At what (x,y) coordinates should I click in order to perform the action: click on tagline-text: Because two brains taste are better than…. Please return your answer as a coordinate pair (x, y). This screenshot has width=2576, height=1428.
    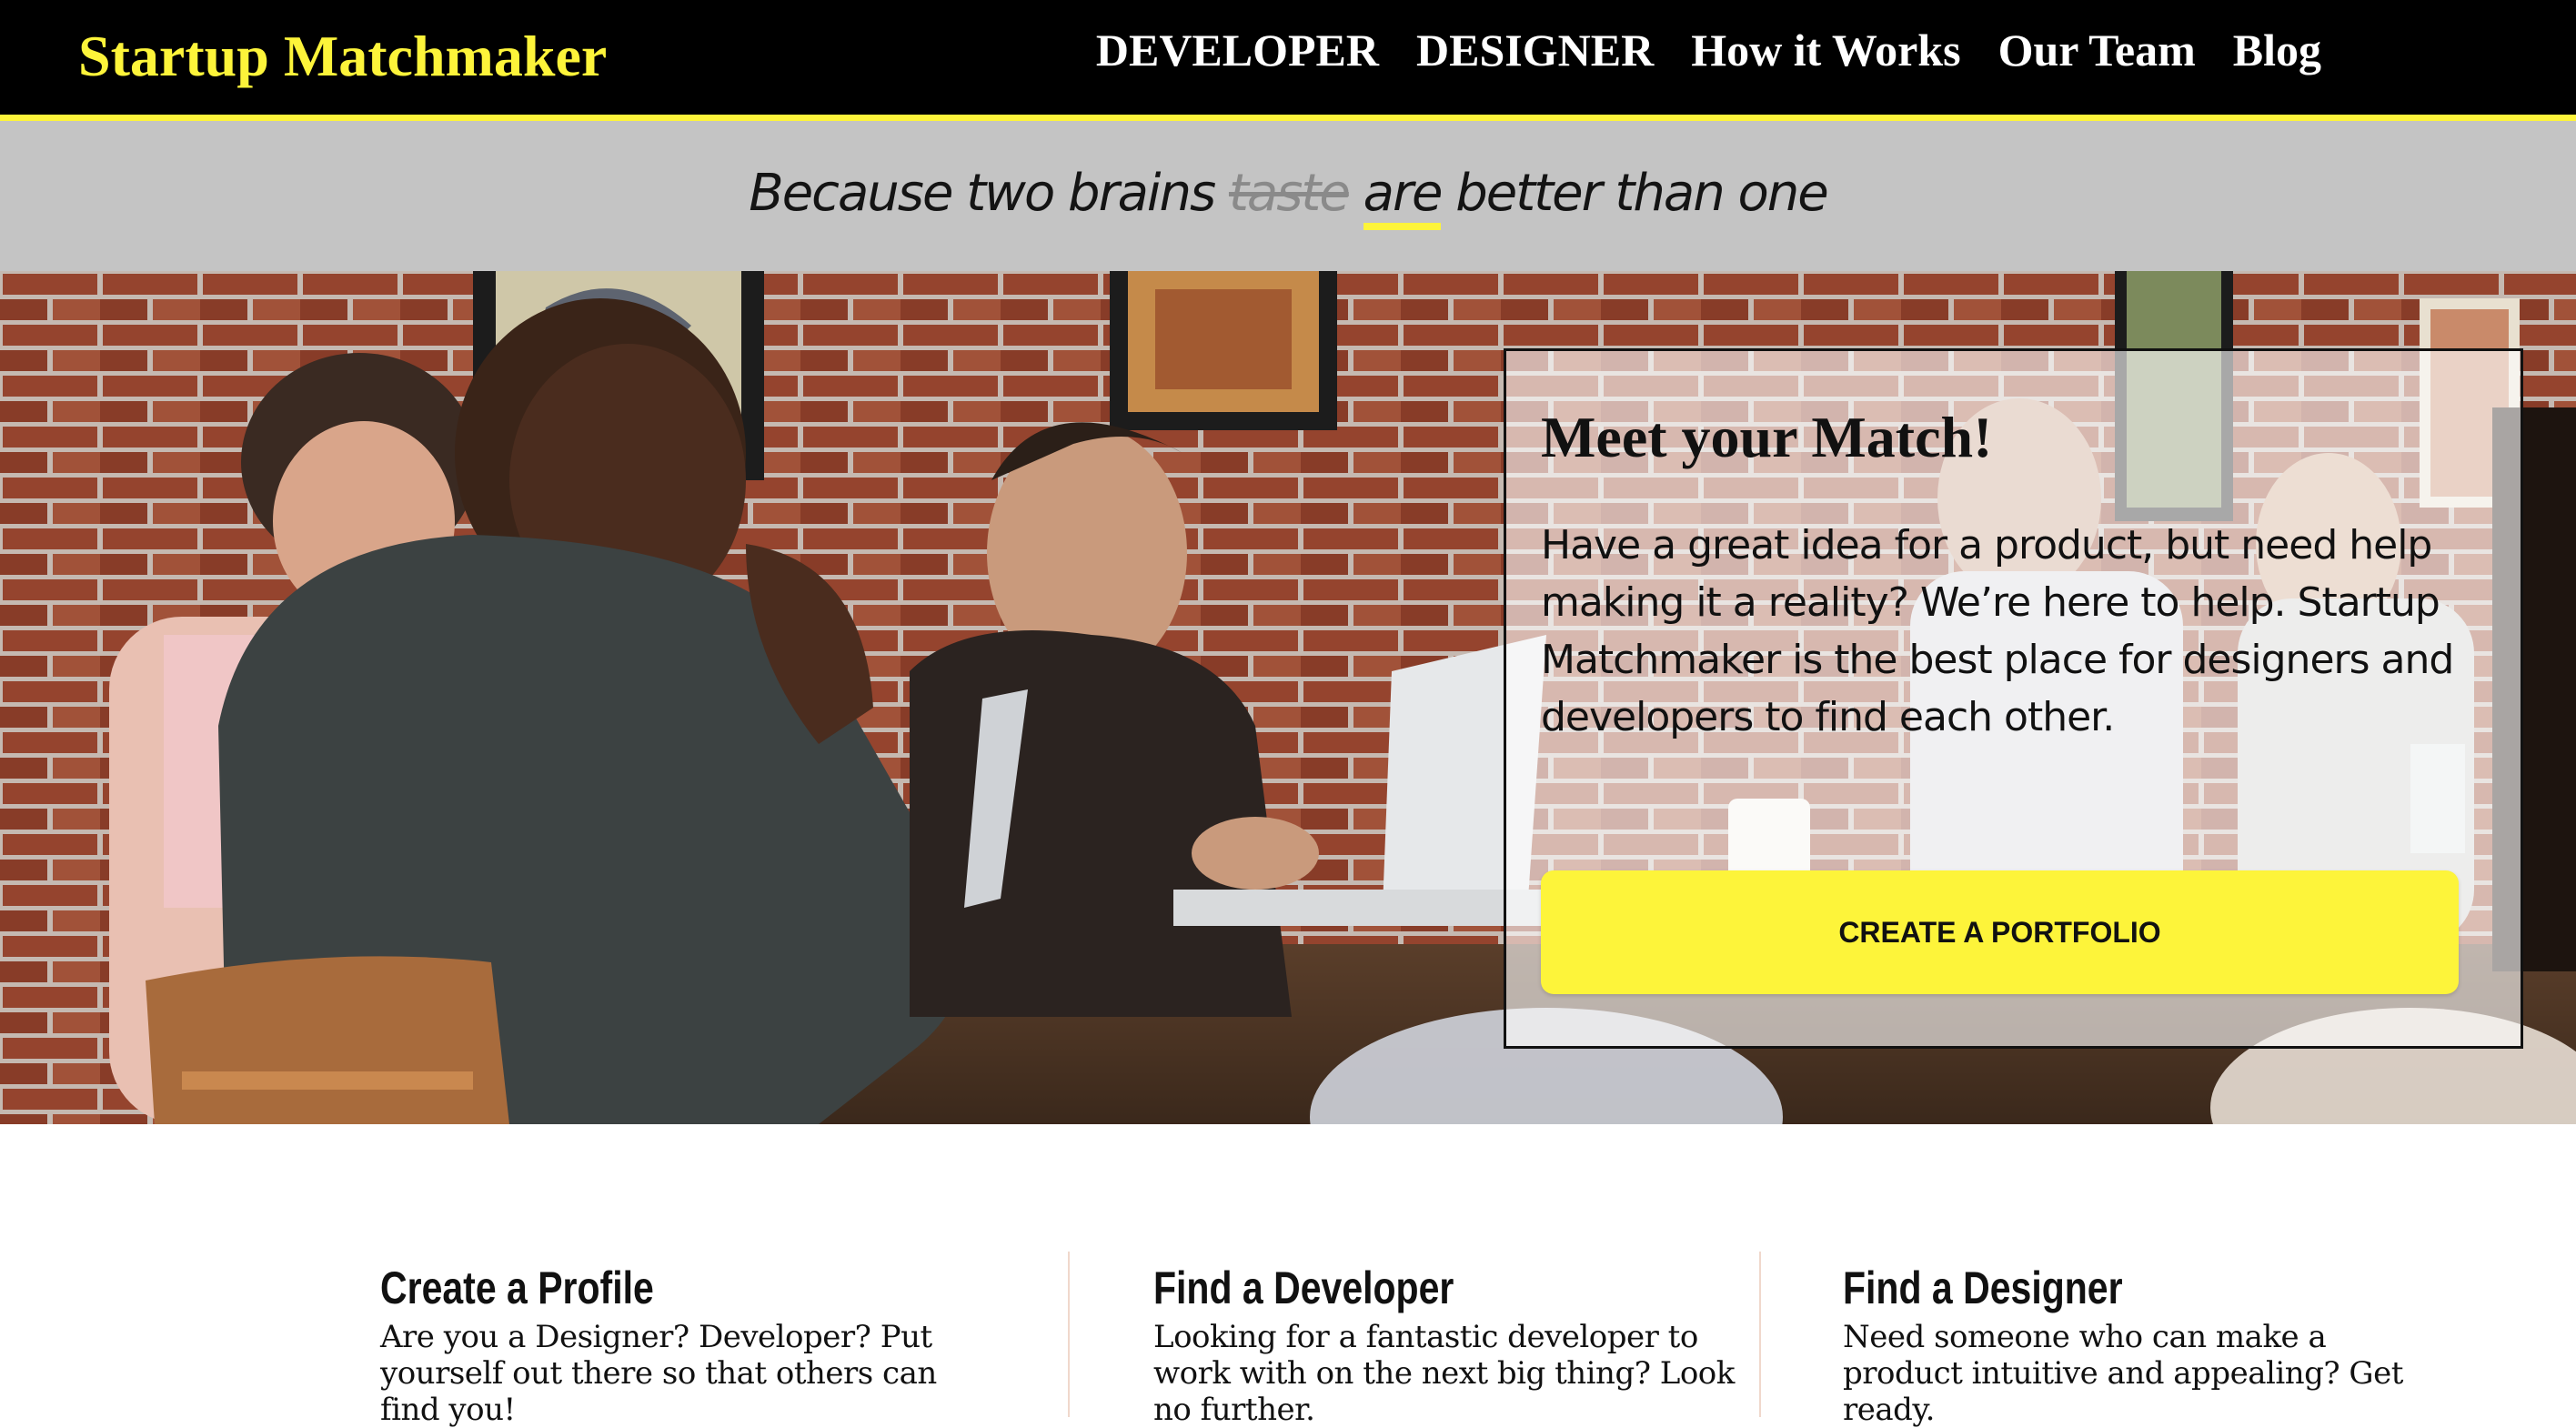
    Looking at the image, I should click on (1288, 193).